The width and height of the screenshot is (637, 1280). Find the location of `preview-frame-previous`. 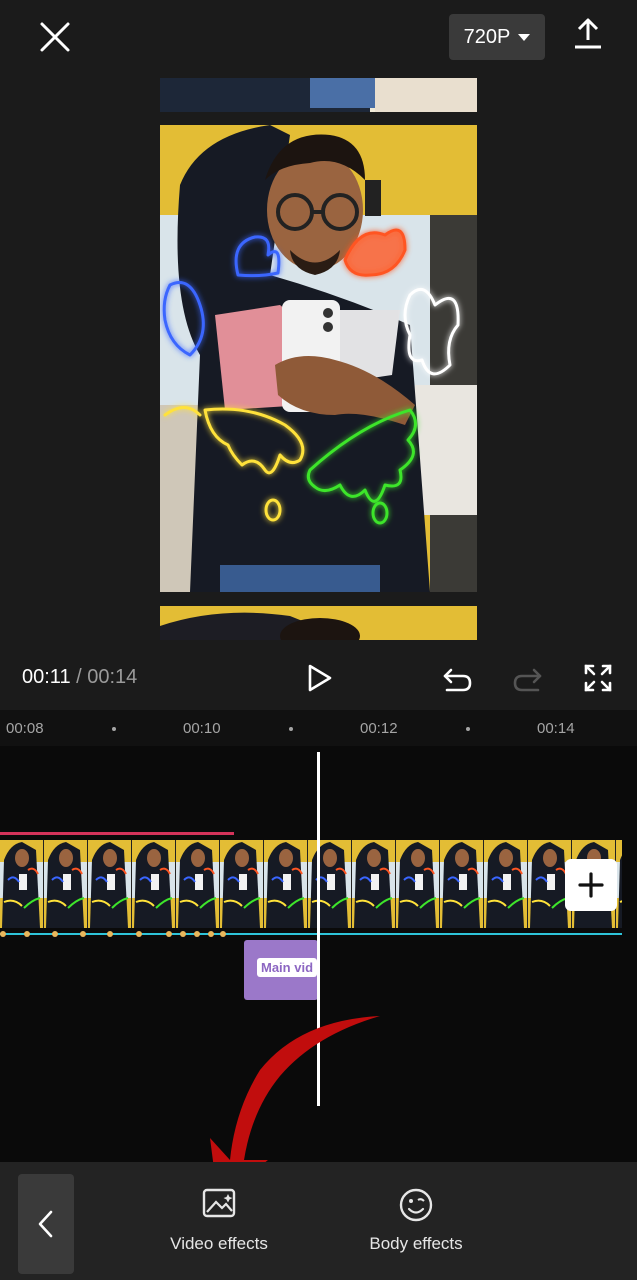

preview-frame-previous is located at coordinates (318, 95).